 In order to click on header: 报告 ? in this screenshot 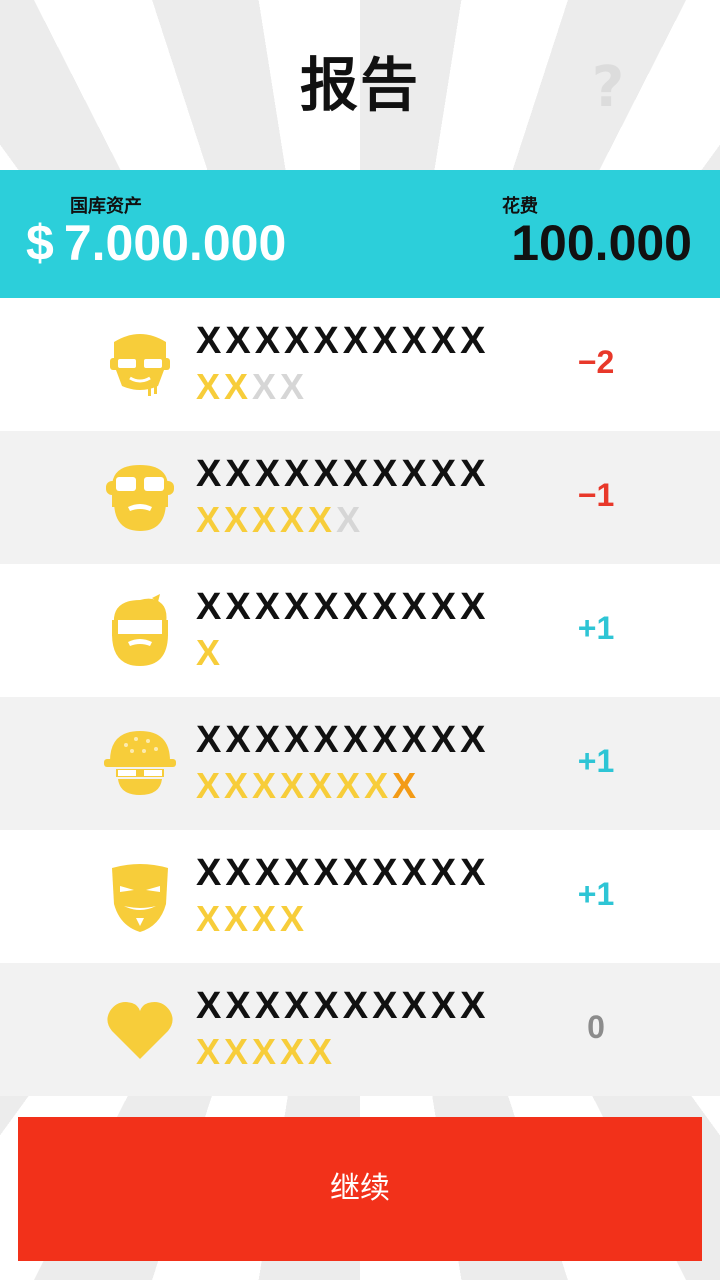, I will do `click(360, 85)`.